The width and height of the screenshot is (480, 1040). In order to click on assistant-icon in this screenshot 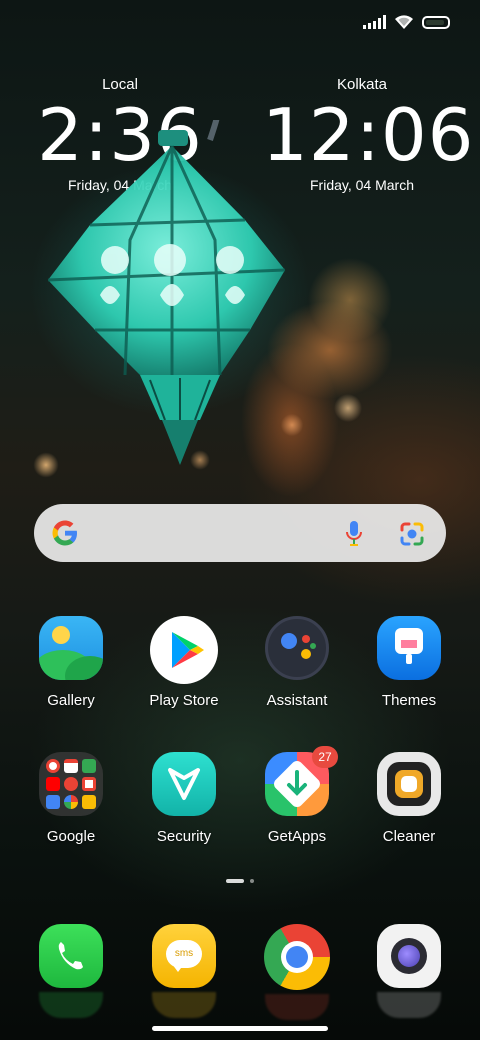, I will do `click(297, 648)`.